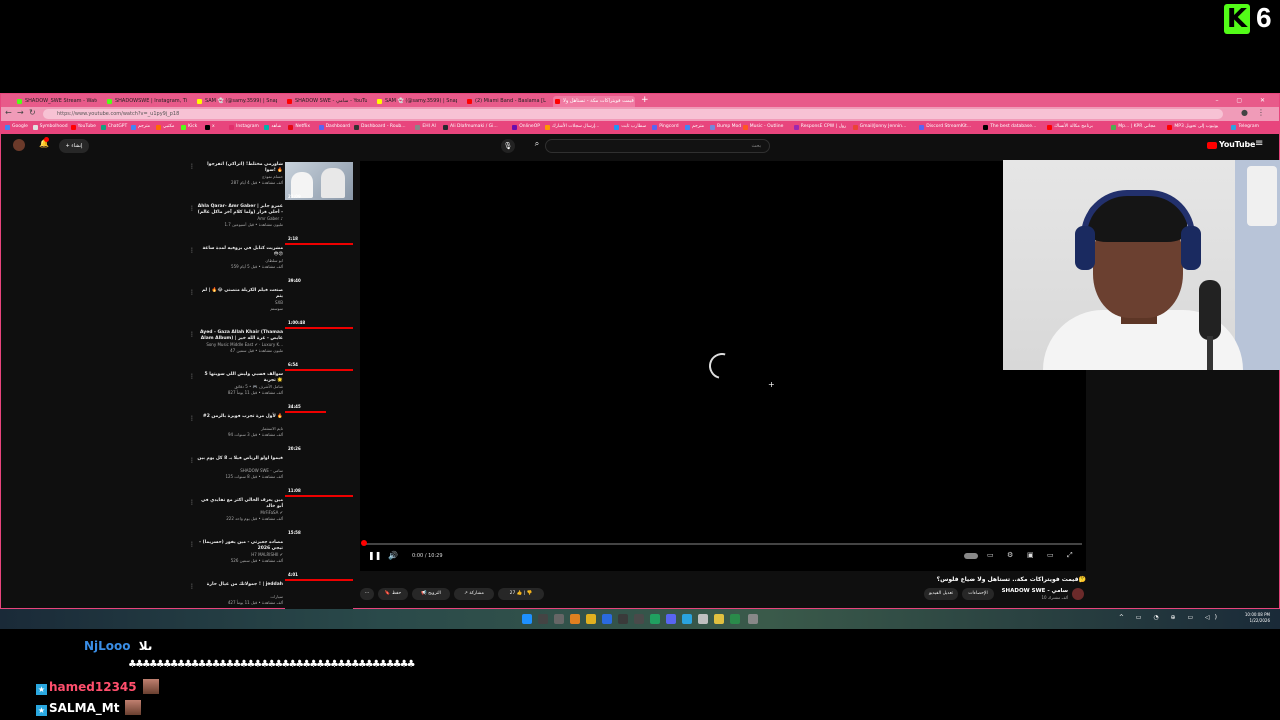  What do you see at coordinates (1133, 127) in the screenshot?
I see `bookmark-item: Mp... | KPR مجاني` at bounding box center [1133, 127].